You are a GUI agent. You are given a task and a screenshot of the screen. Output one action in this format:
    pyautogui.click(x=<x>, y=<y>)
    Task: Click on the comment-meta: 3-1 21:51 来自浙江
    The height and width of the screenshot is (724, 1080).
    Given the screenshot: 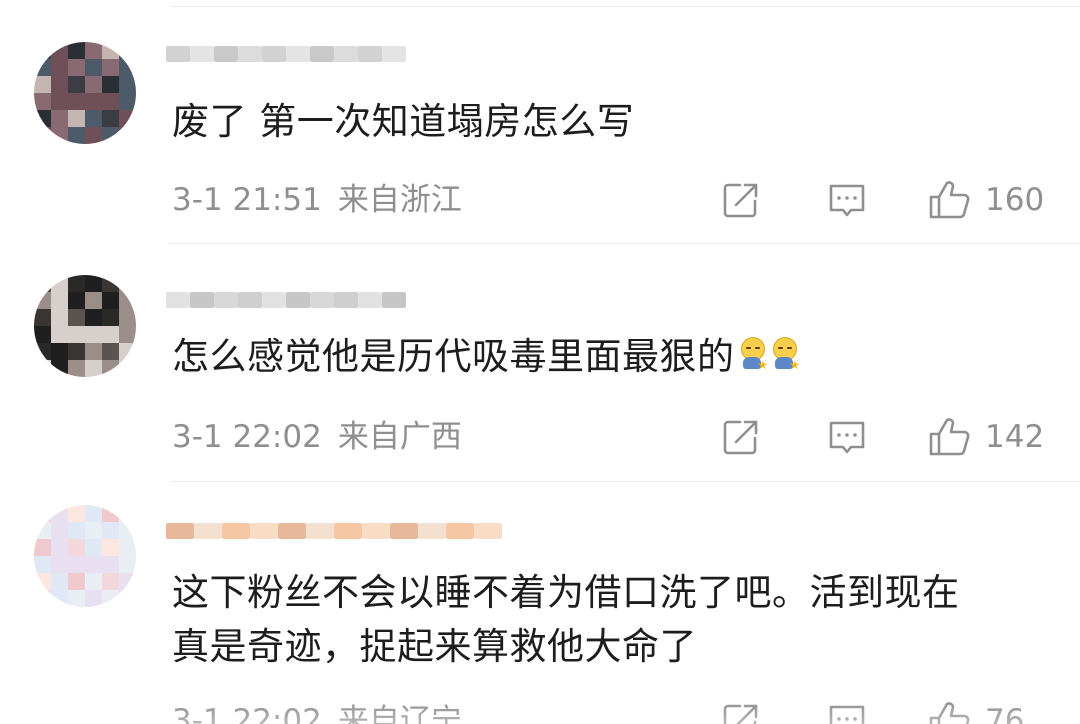 What is the action you would take?
    pyautogui.click(x=317, y=200)
    